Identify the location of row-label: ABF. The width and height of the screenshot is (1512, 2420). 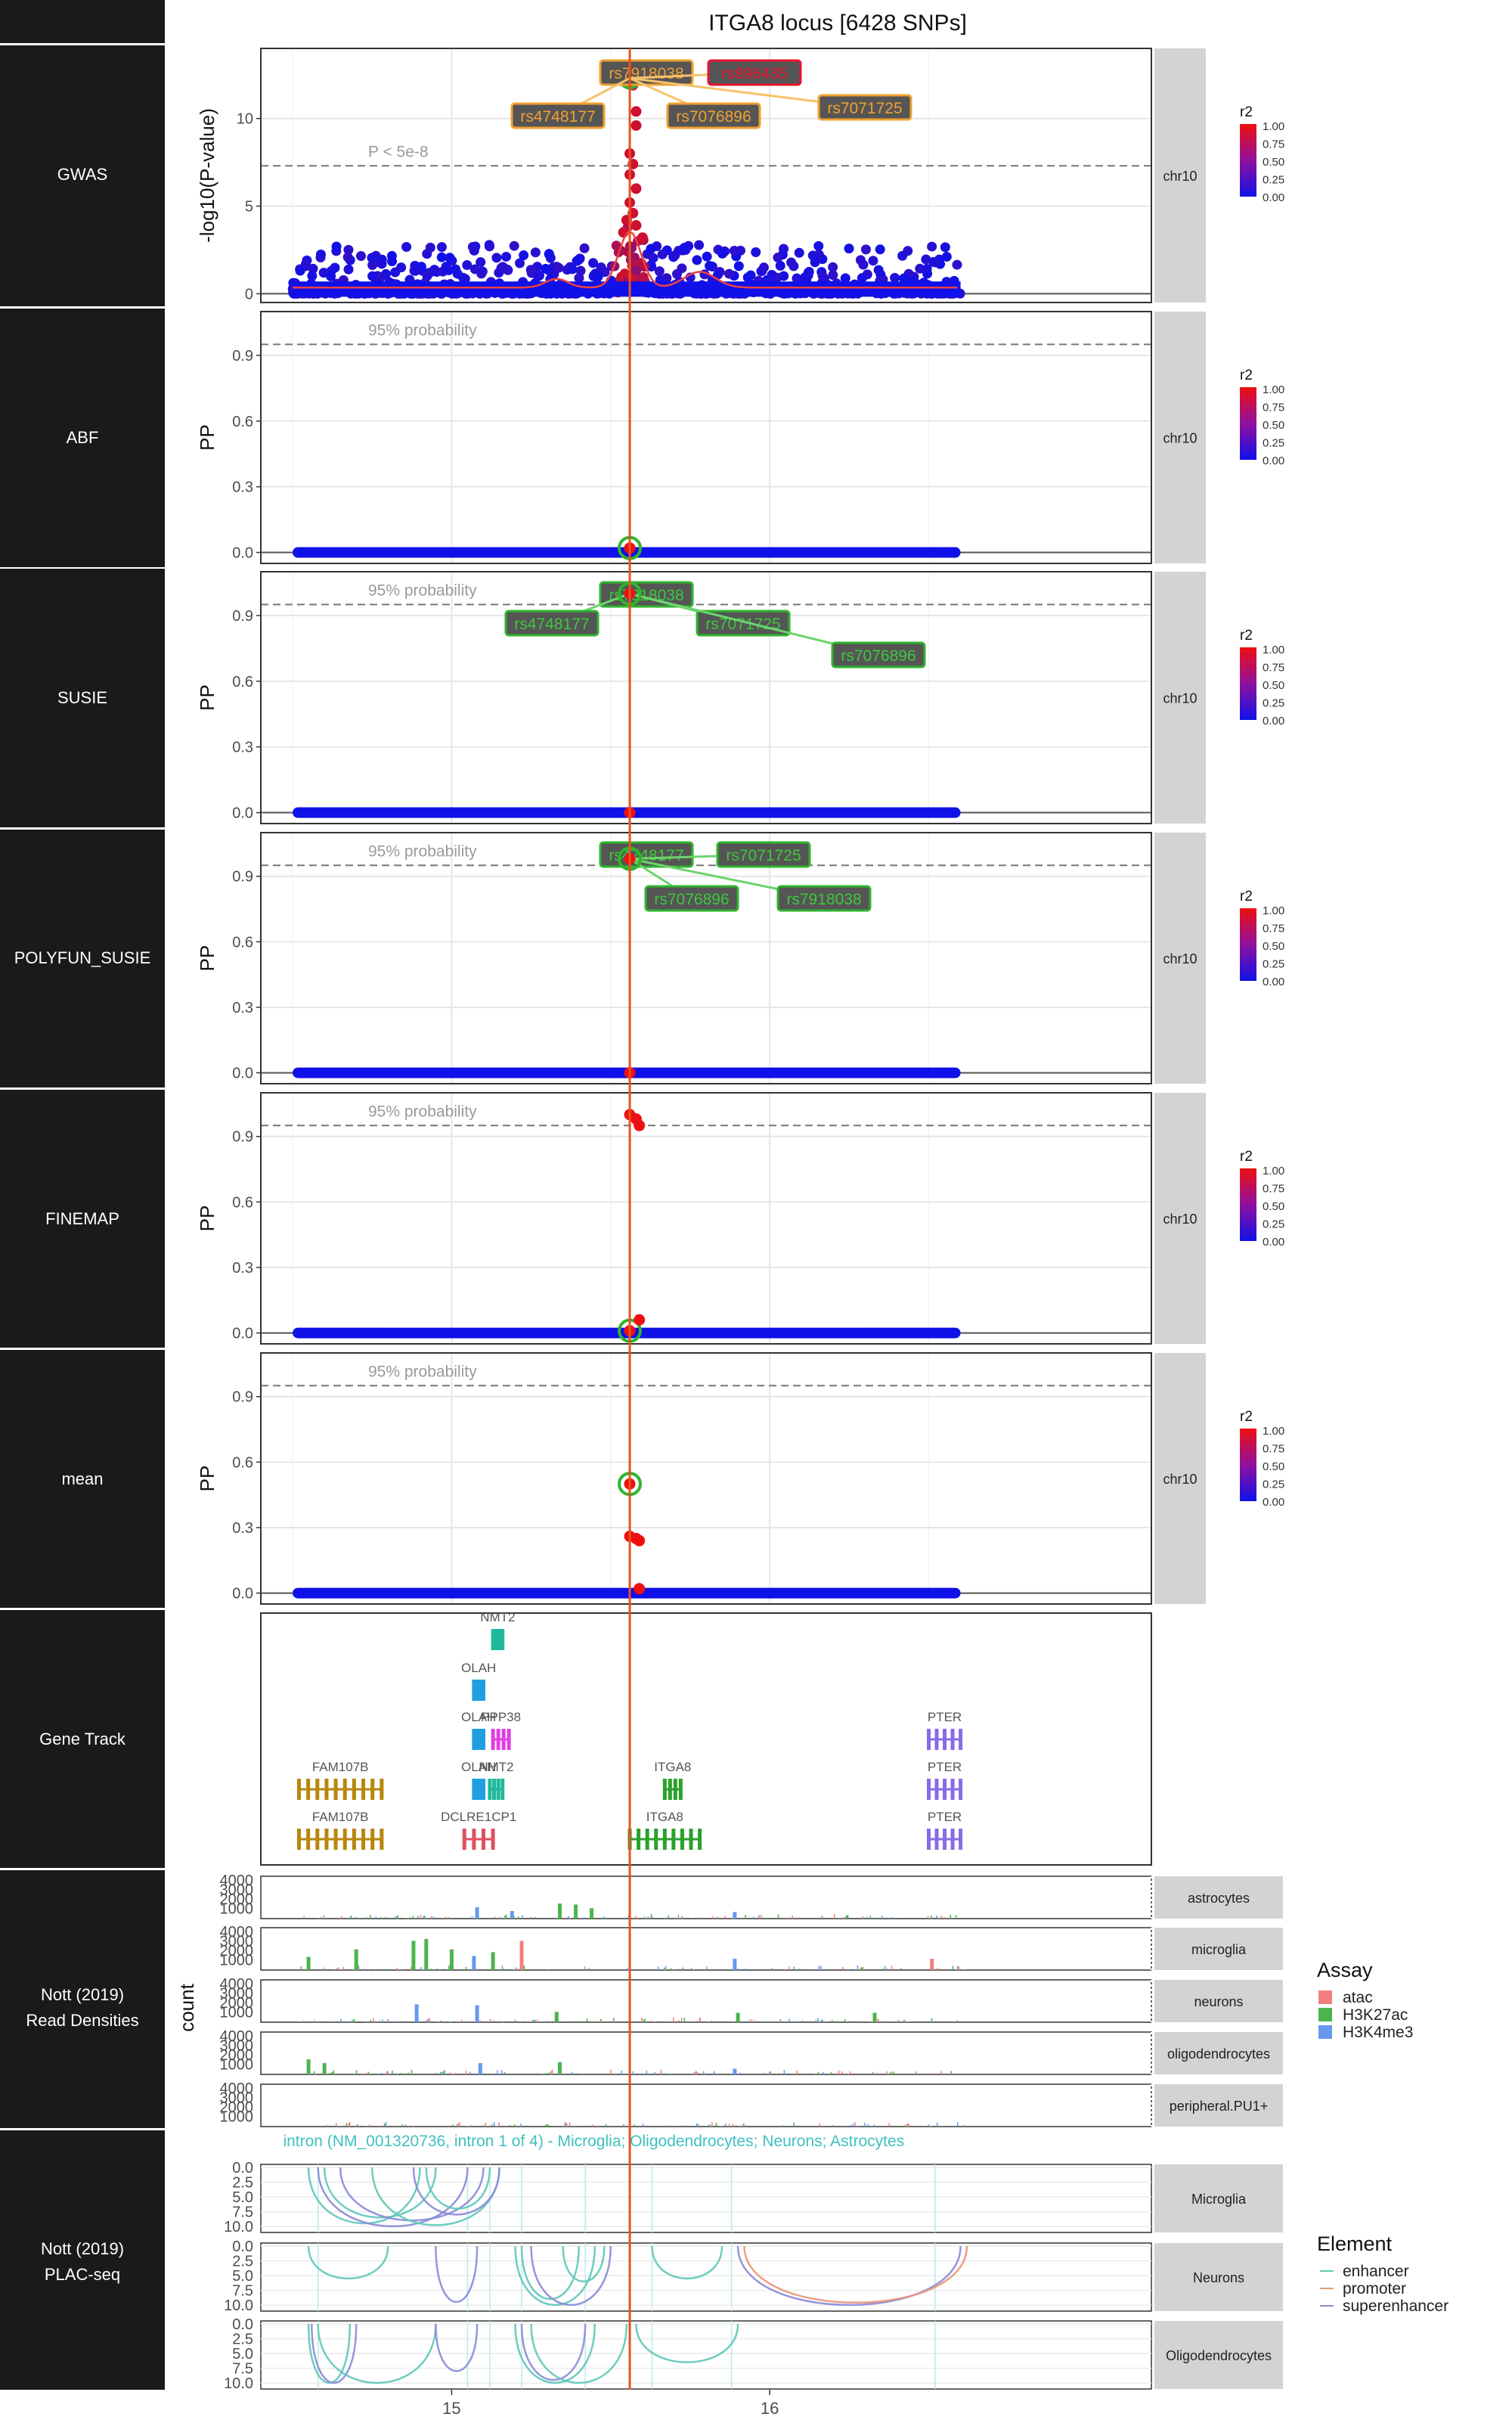
(83, 437).